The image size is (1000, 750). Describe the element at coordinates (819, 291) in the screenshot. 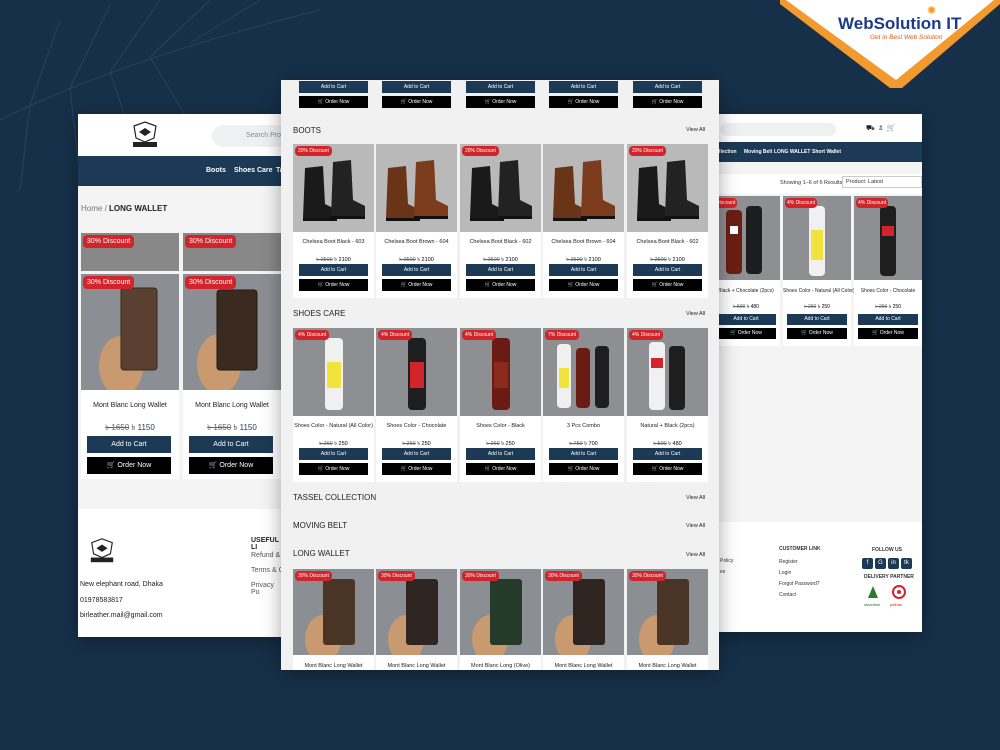

I see `product-title: Shoes Color - Natural (All Color)` at that location.